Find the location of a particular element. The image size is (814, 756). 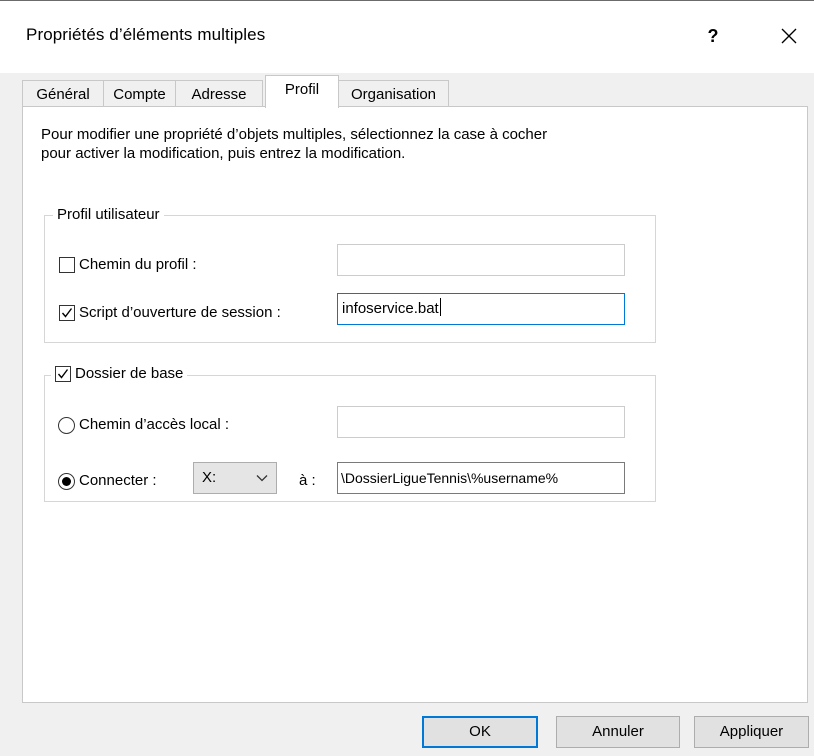

profile-path-checkbox is located at coordinates (67, 265).